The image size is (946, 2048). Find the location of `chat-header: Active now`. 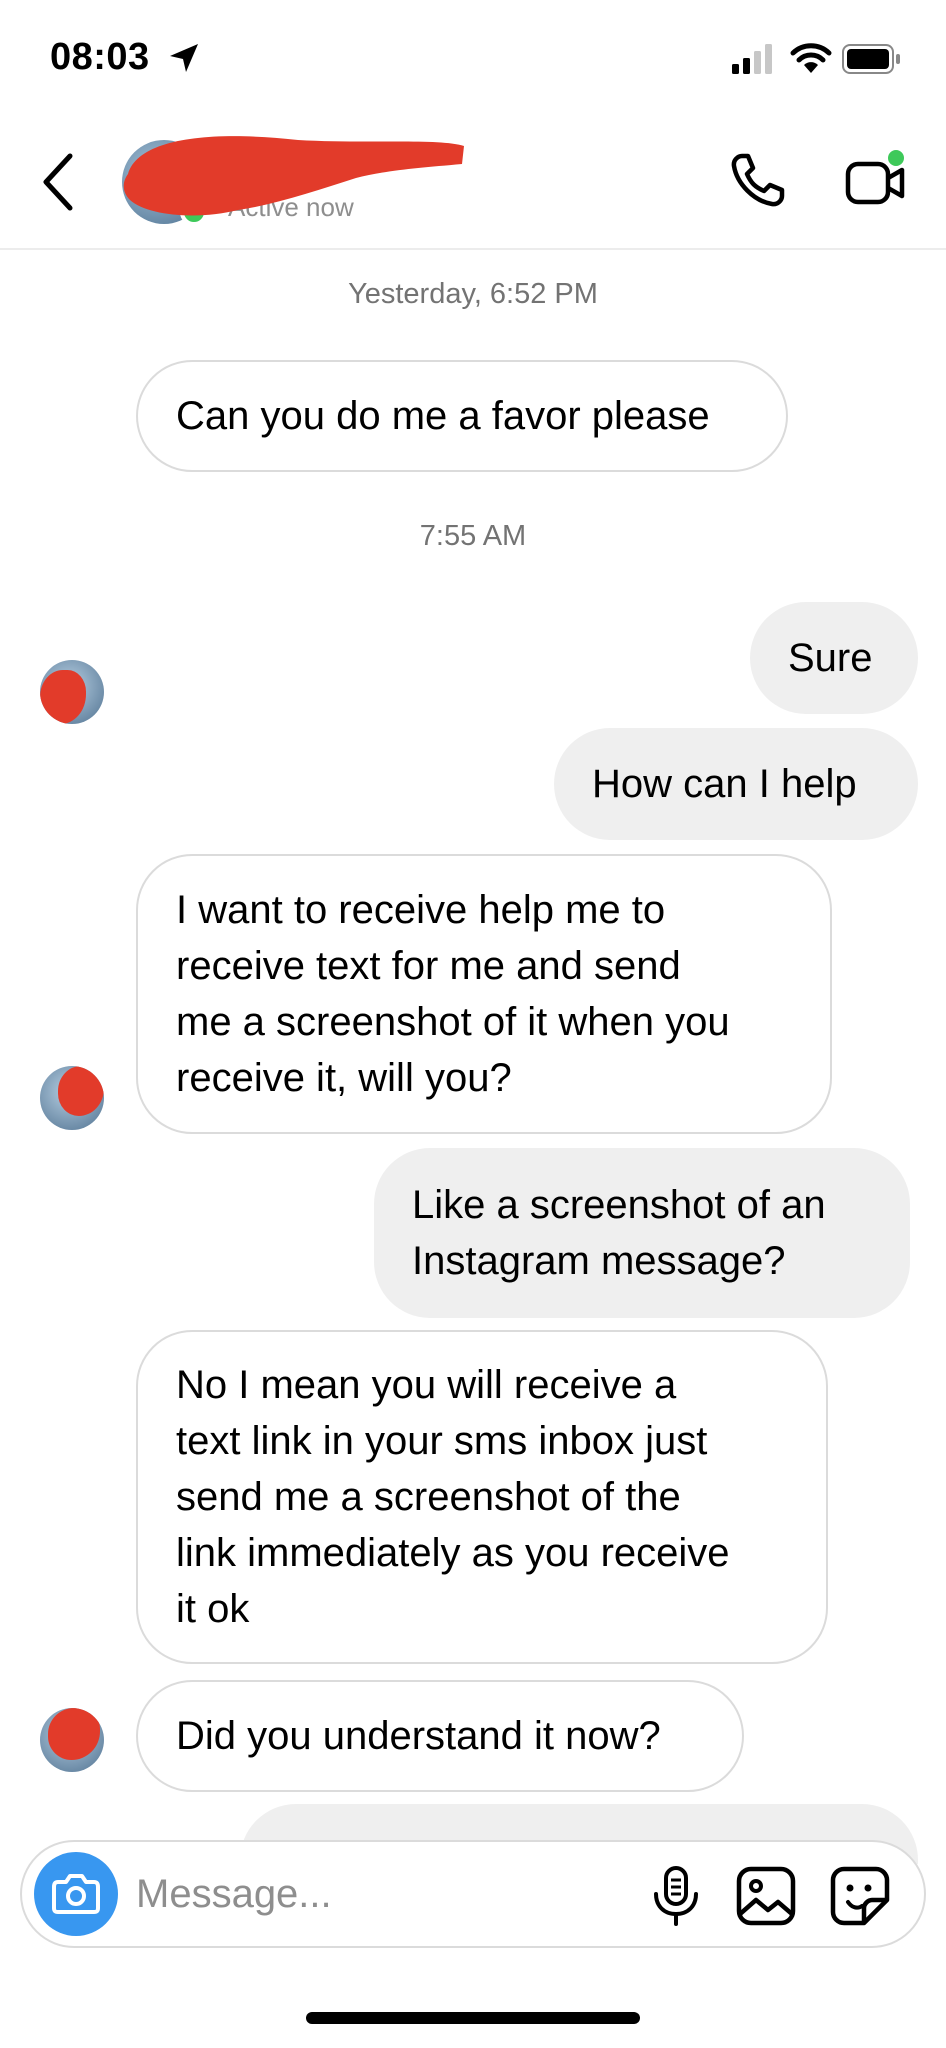

chat-header: Active now is located at coordinates (473, 185).